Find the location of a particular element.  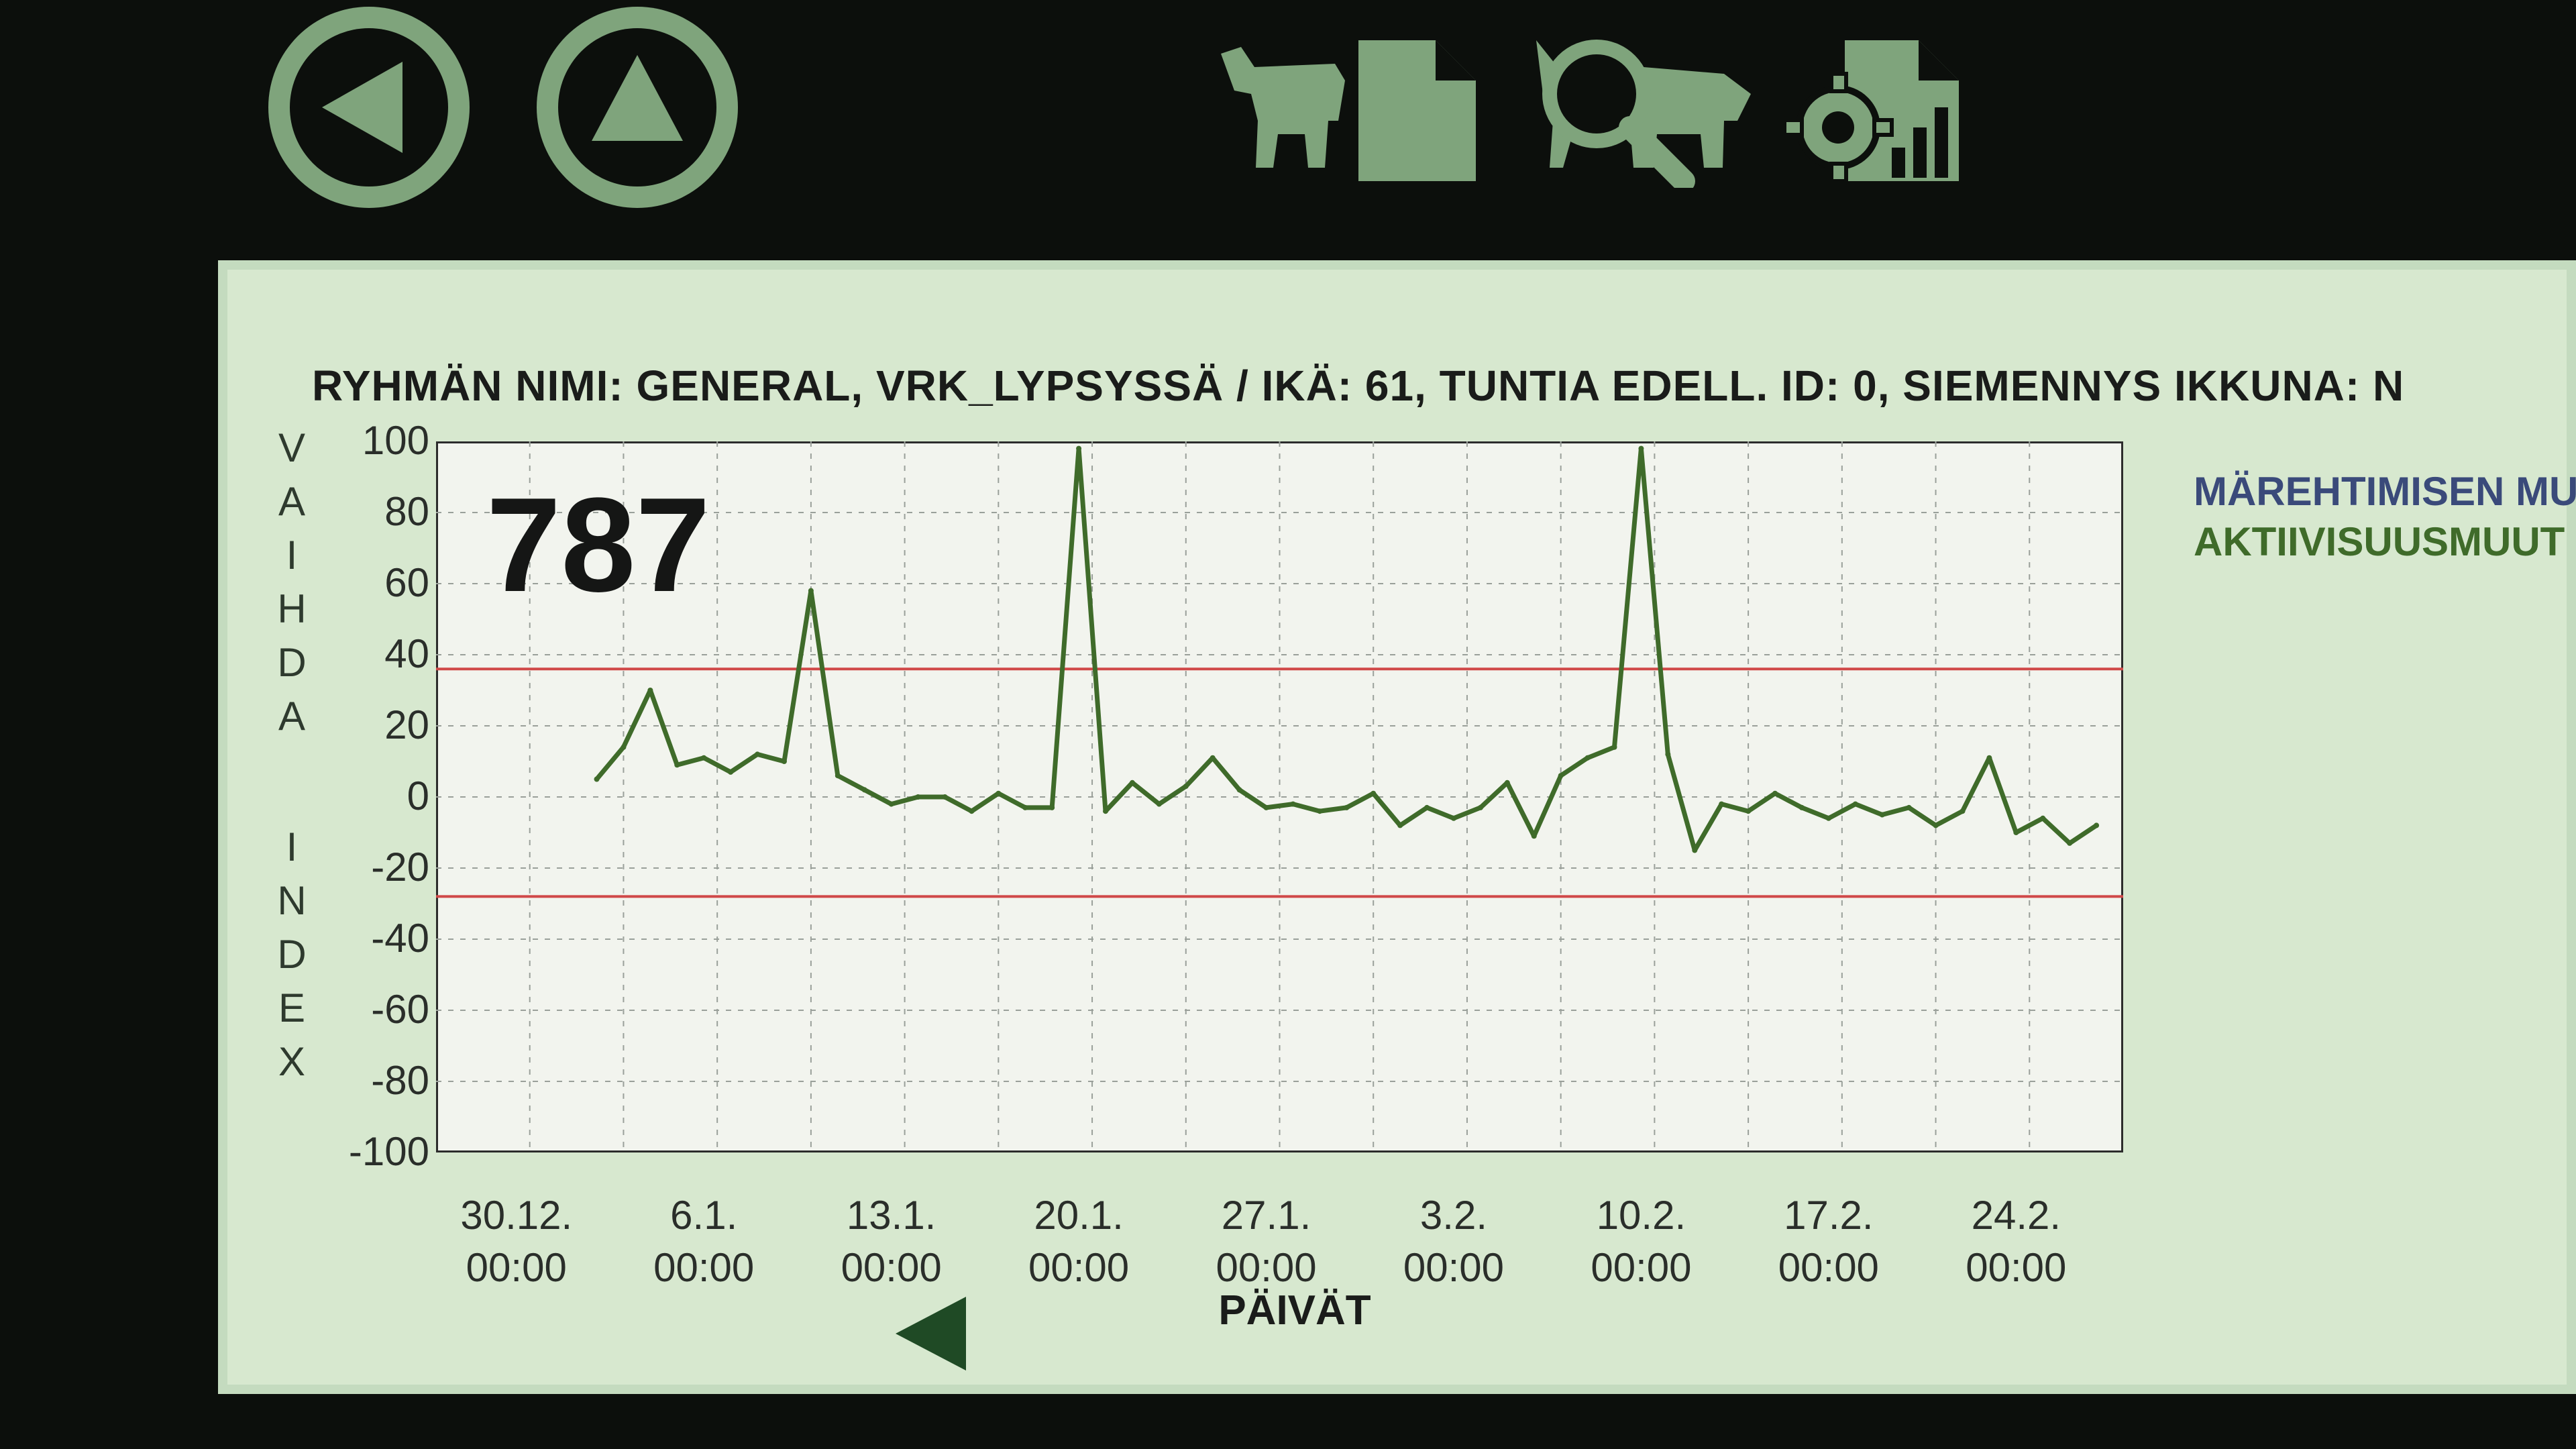

up-button is located at coordinates (637, 107).